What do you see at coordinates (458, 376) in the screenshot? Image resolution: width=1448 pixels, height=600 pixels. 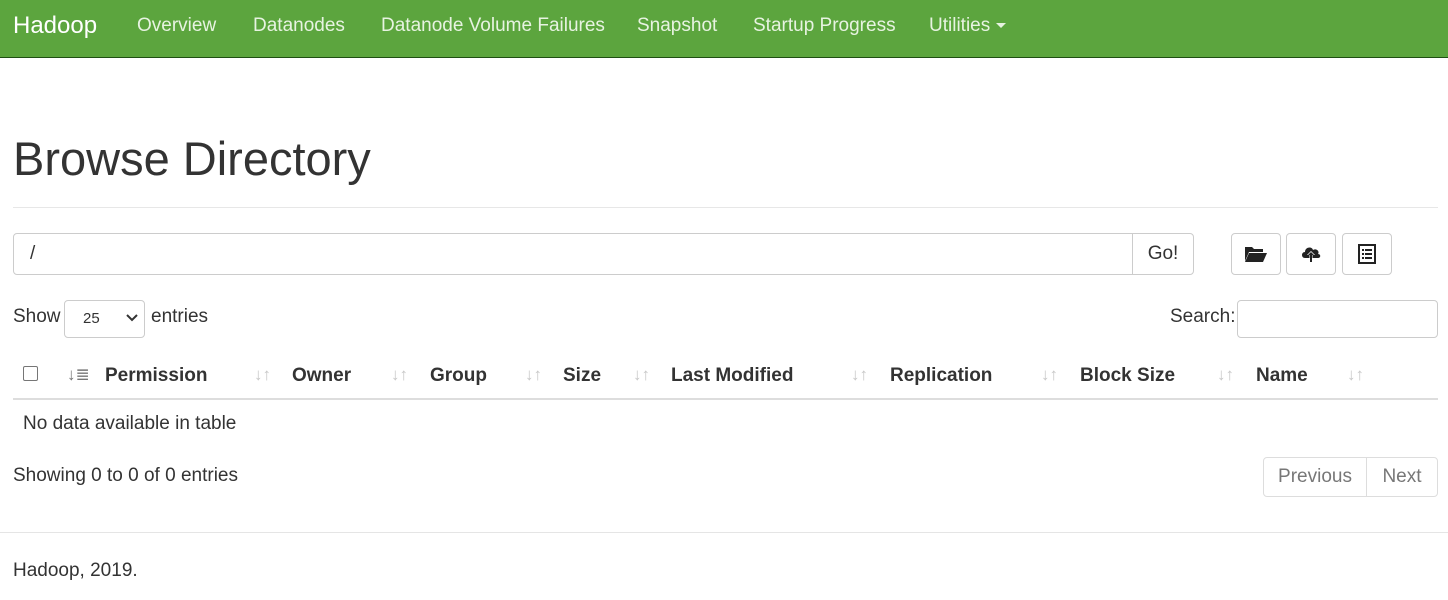 I see `column-header-group: Group` at bounding box center [458, 376].